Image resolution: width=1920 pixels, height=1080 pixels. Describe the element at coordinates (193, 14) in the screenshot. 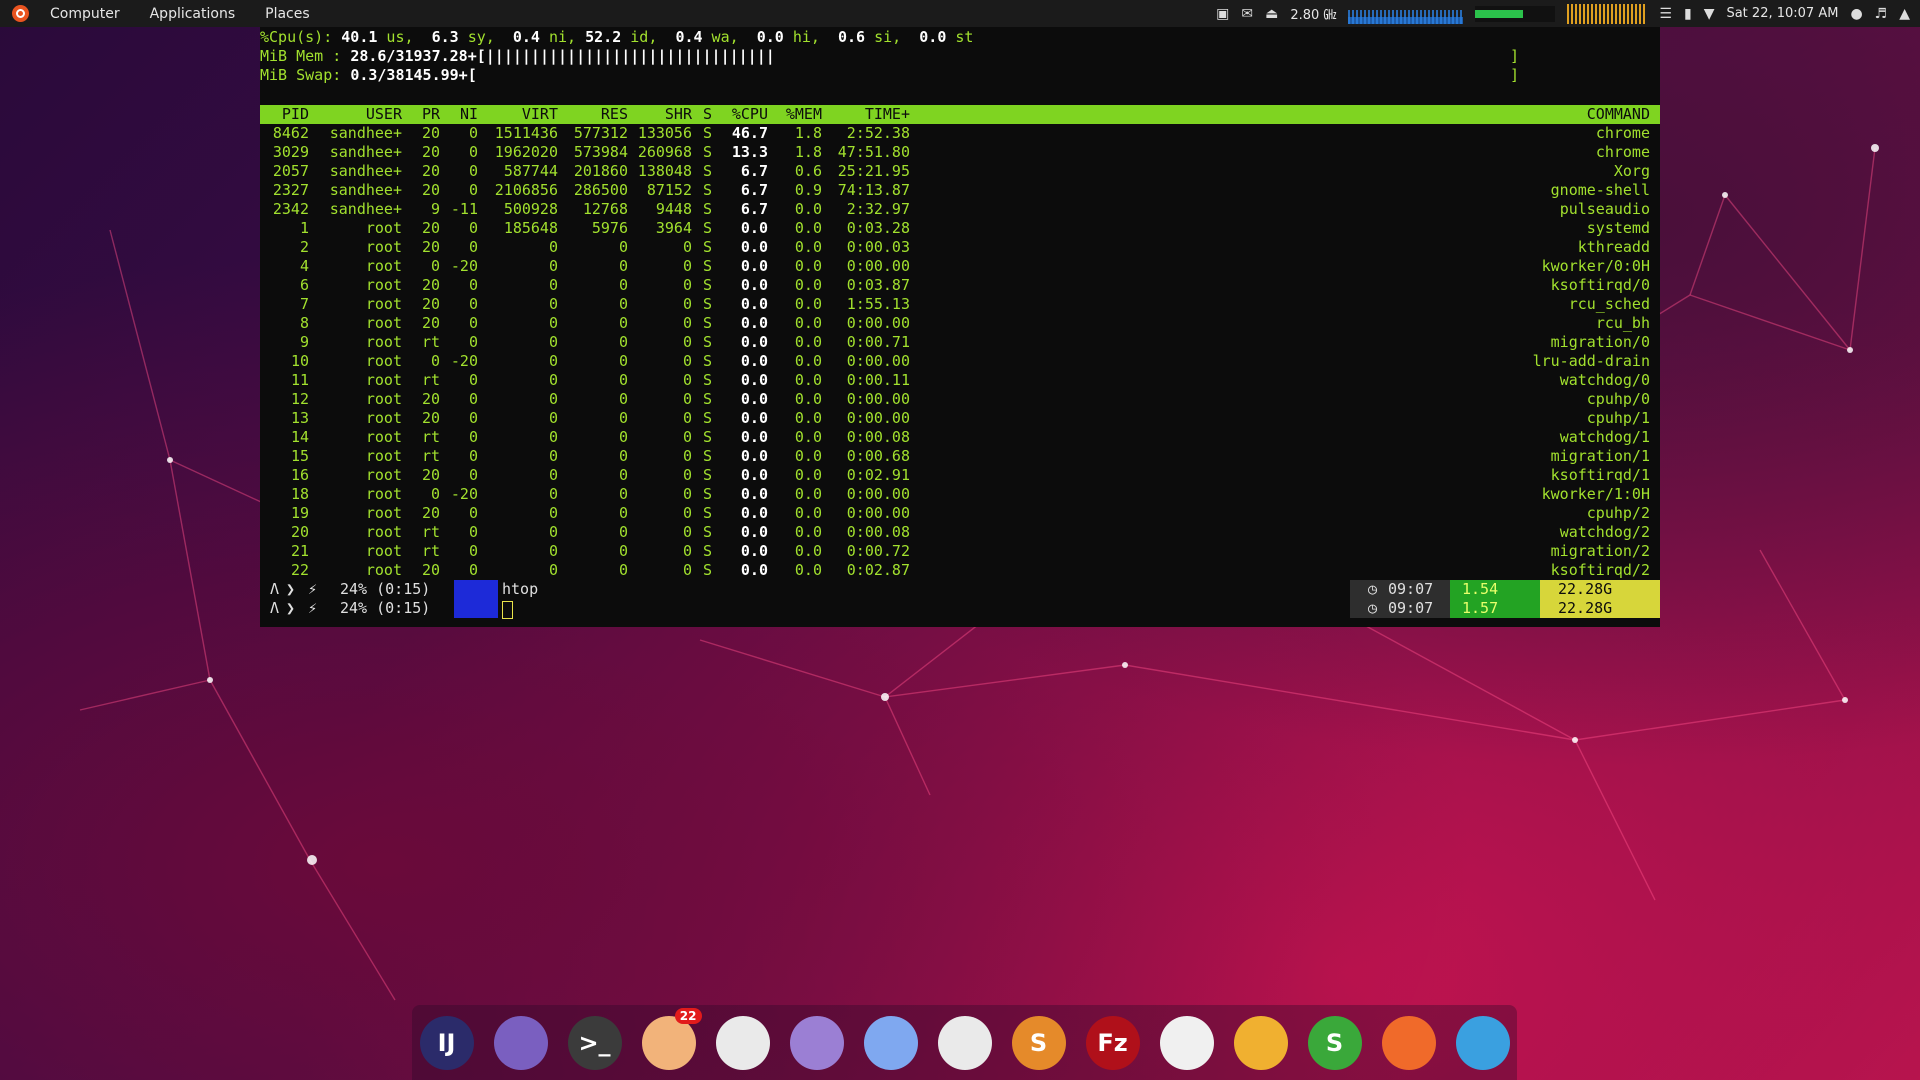

I see `menu-applications: Applications` at that location.